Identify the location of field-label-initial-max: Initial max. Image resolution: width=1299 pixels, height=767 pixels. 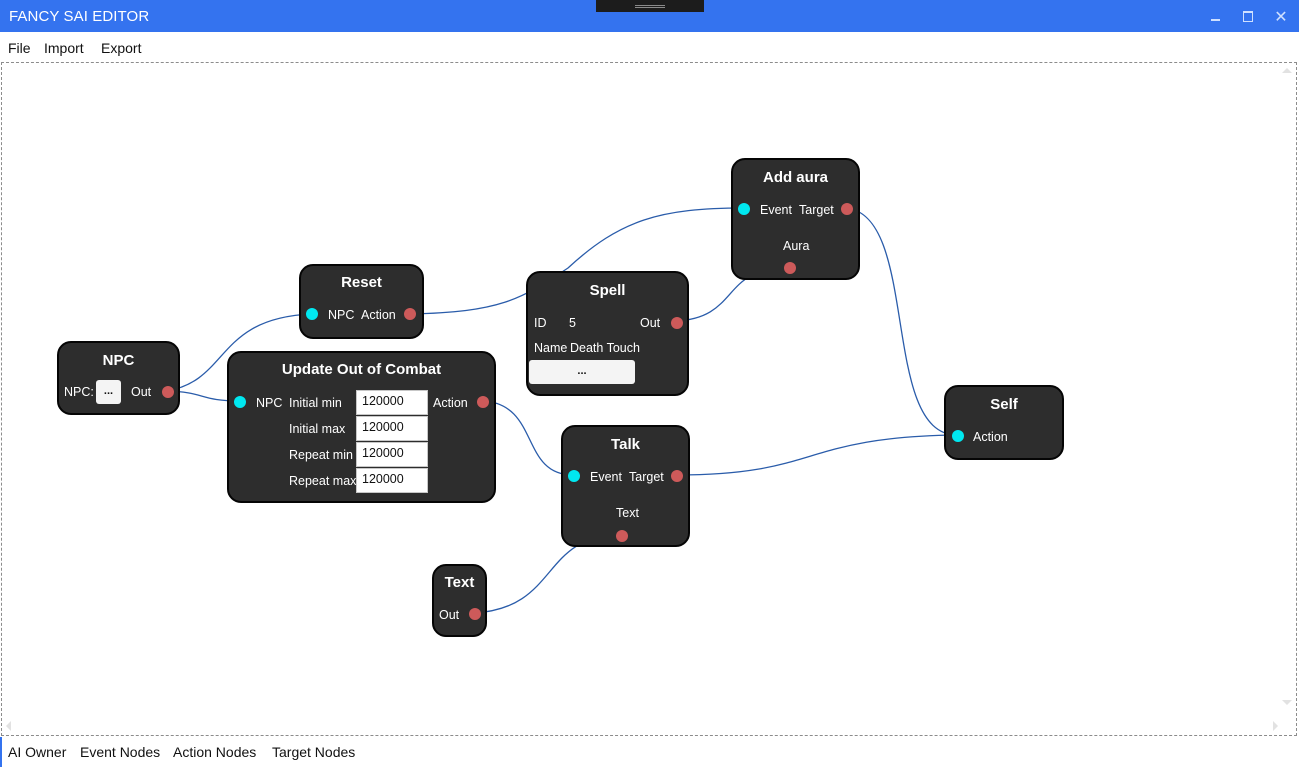
(317, 429).